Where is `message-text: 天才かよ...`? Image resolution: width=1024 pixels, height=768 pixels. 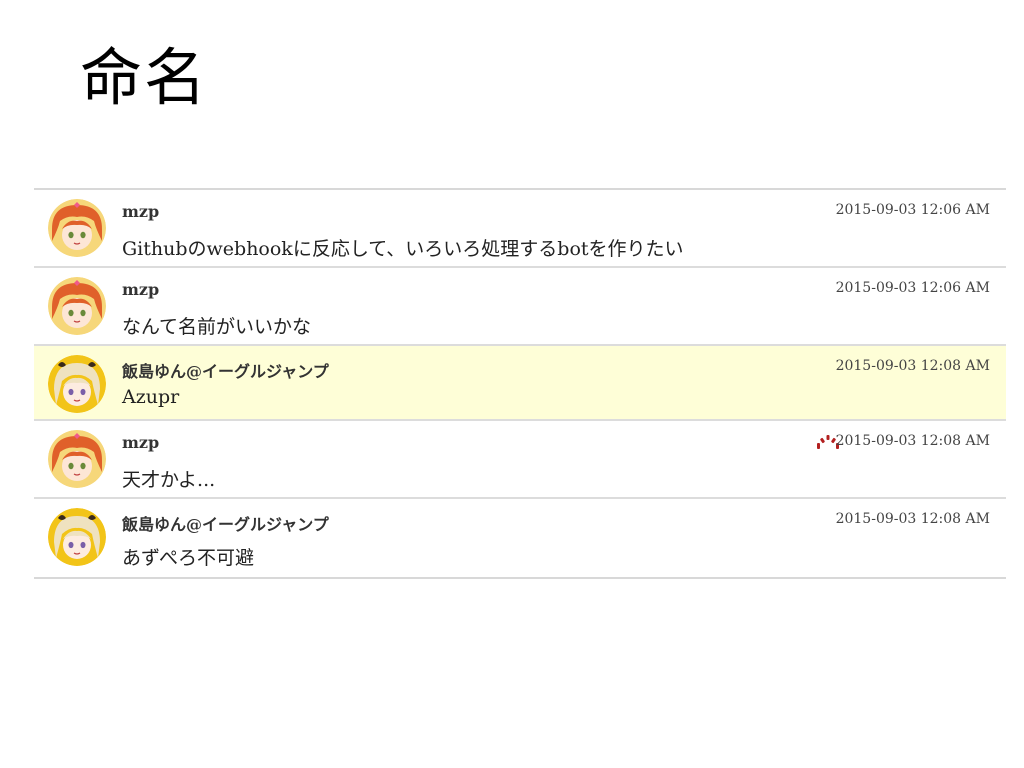
message-text: 天才かよ... is located at coordinates (169, 480).